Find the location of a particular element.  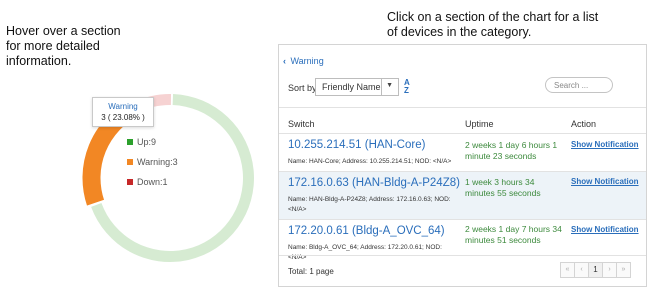

toolbar-divider is located at coordinates (462, 107).